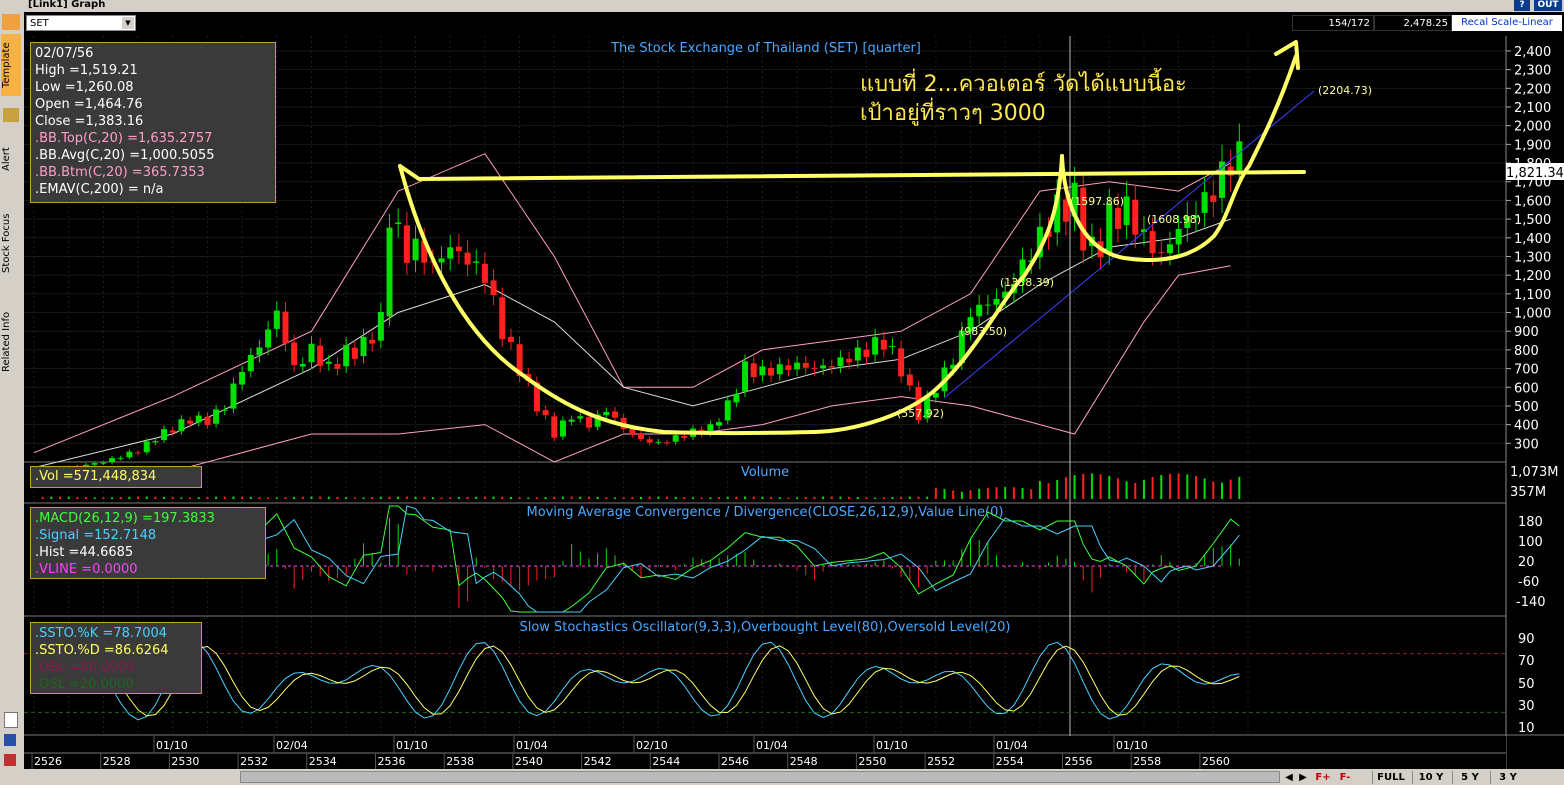 Image resolution: width=1564 pixels, height=785 pixels. What do you see at coordinates (652, 745) in the screenshot?
I see `x-month-label: 02/10` at bounding box center [652, 745].